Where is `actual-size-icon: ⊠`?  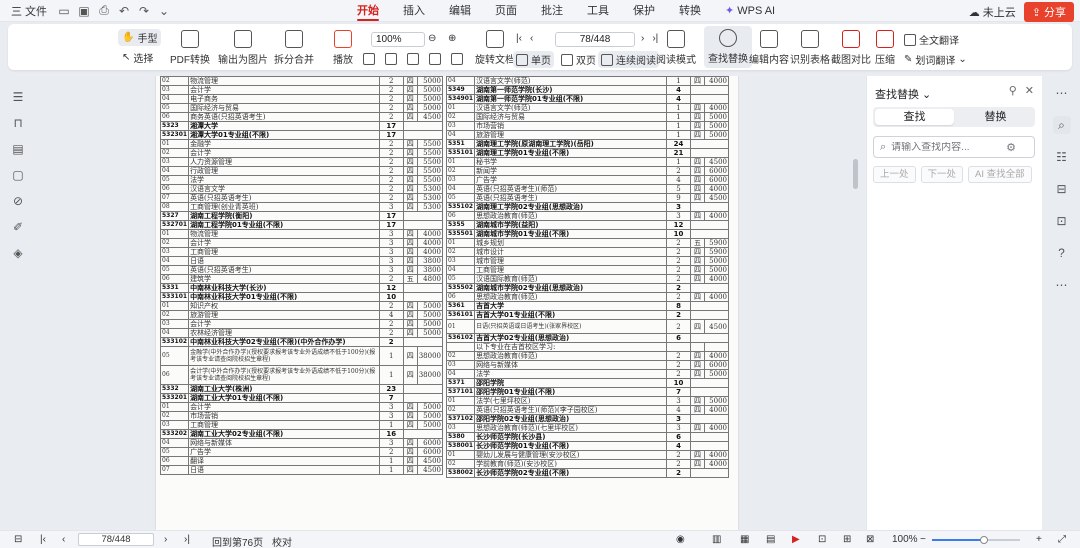
actual-size-icon: ⊠ is located at coordinates (870, 539).